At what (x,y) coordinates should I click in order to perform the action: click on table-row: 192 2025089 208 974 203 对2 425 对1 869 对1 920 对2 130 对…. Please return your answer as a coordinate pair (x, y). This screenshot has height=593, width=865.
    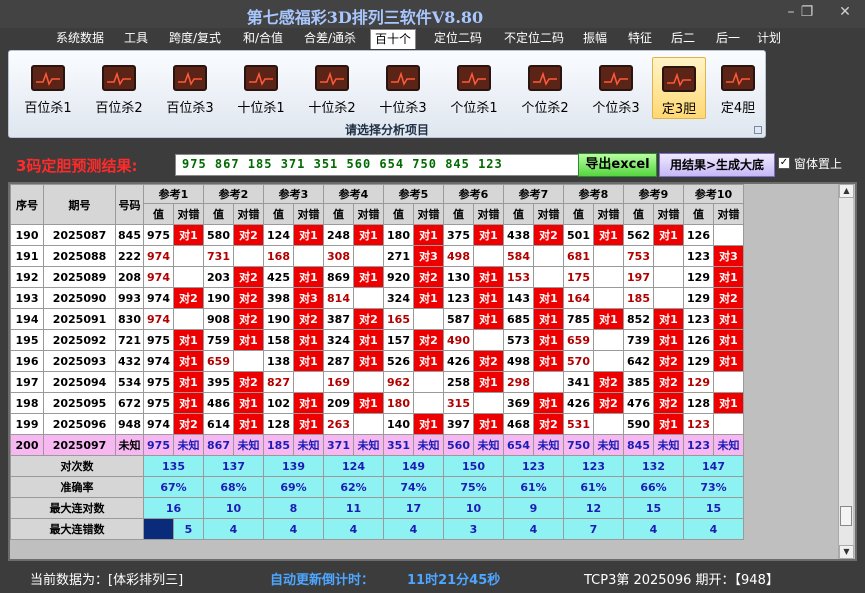
    Looking at the image, I should click on (377, 277).